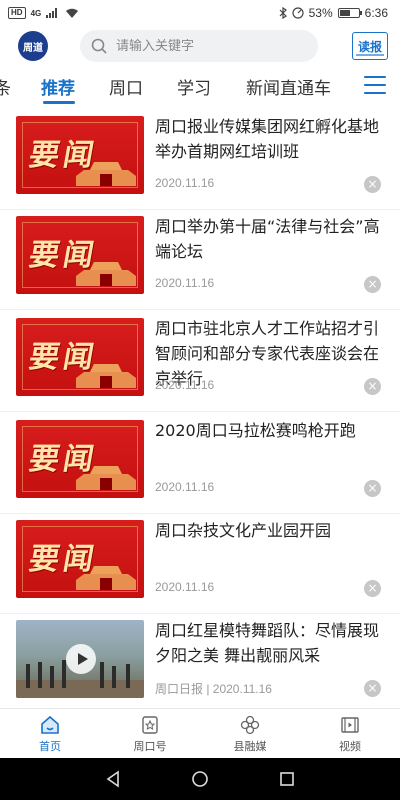 This screenshot has height=800, width=400. What do you see at coordinates (99, 46) in the screenshot?
I see `search-icon` at bounding box center [99, 46].